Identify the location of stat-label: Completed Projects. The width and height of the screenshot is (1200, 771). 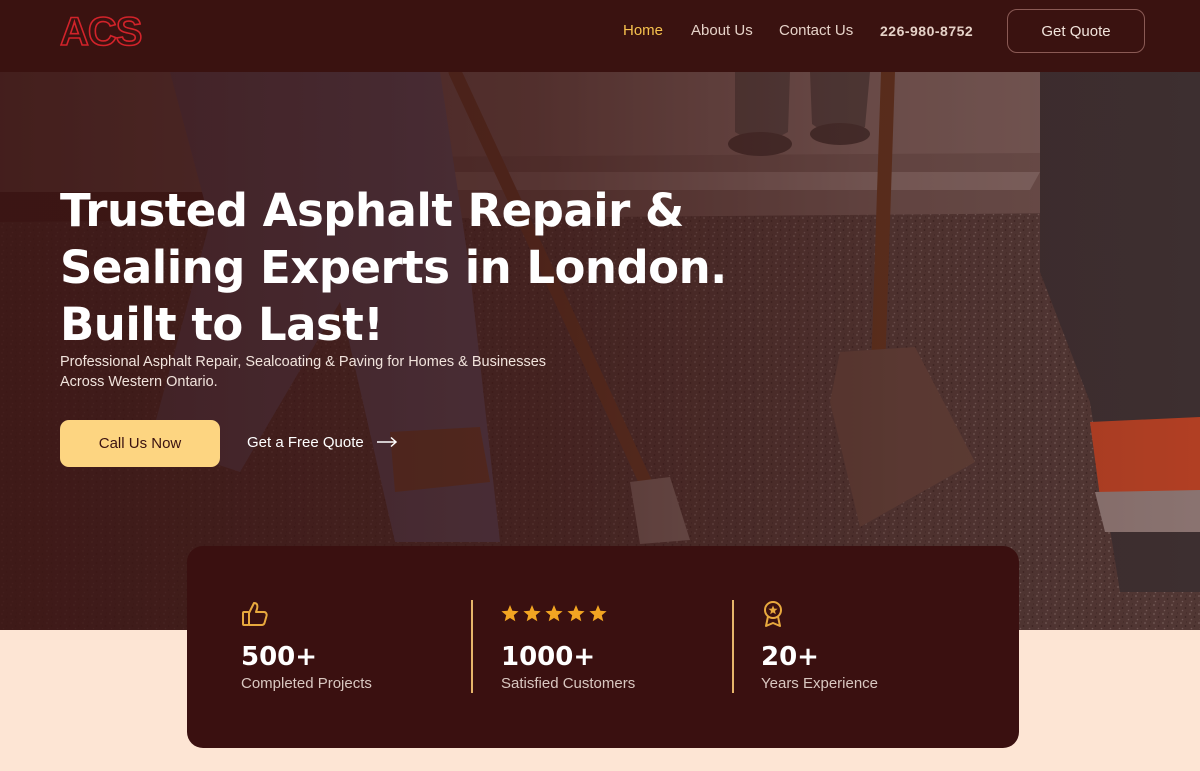
(306, 683).